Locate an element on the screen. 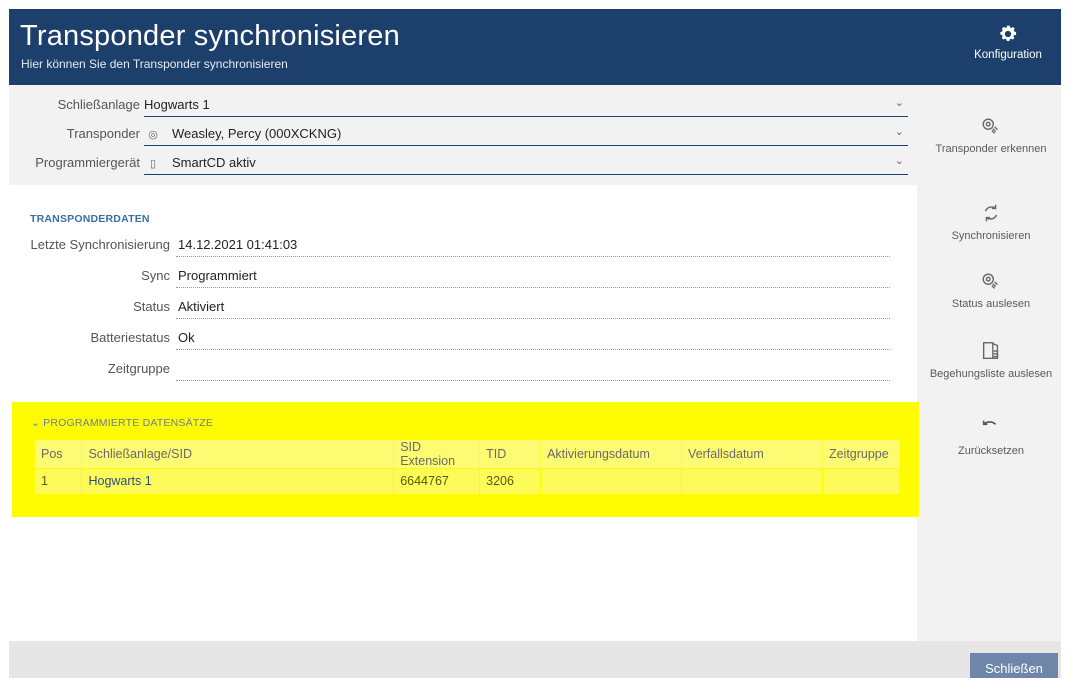 The image size is (1073, 678). column-header: Verfallsdatum is located at coordinates (752, 454).